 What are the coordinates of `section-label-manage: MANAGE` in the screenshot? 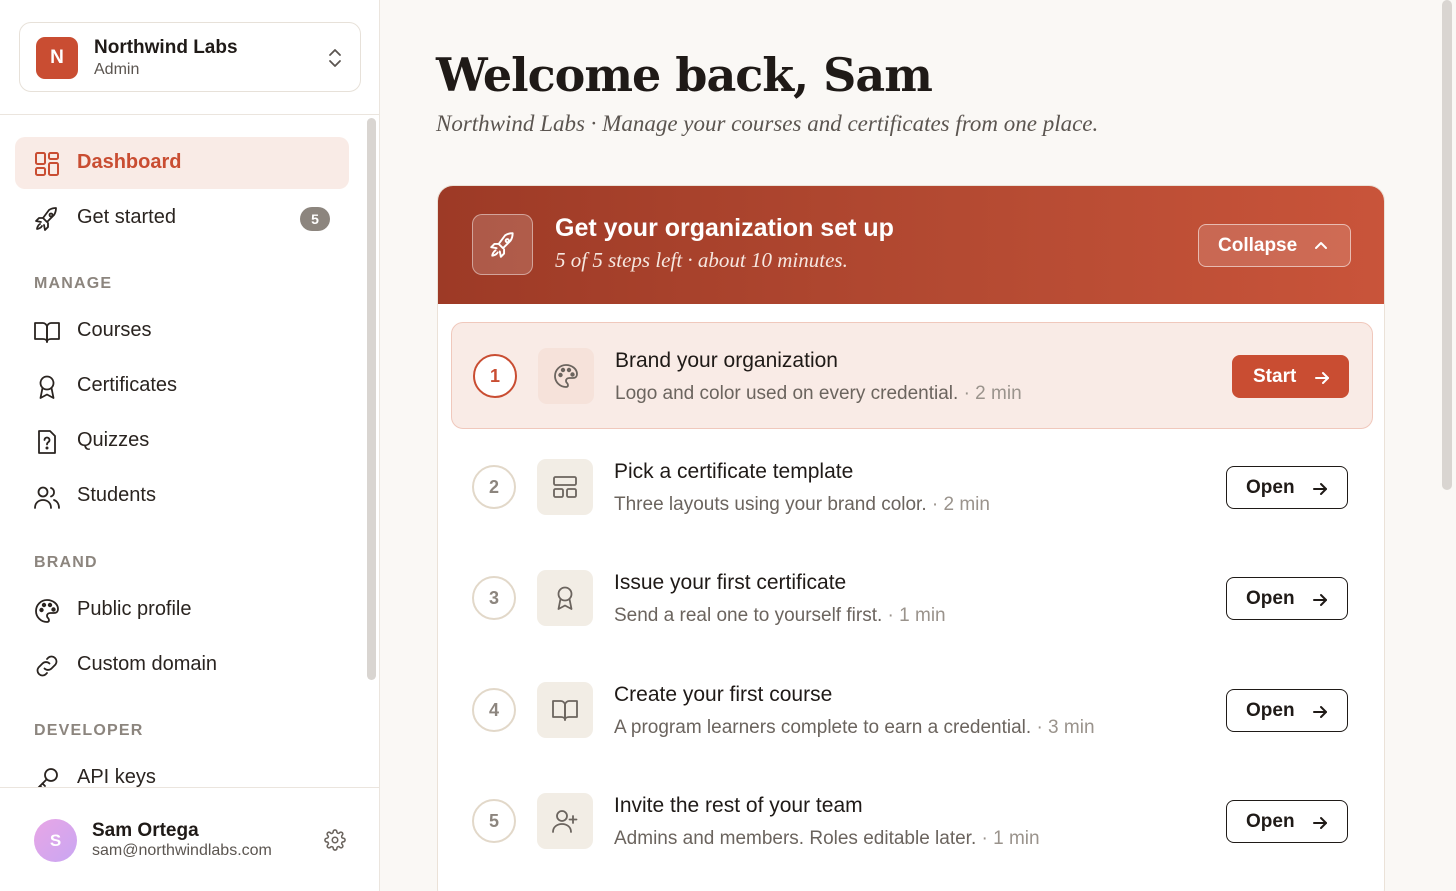 It's located at (73, 283).